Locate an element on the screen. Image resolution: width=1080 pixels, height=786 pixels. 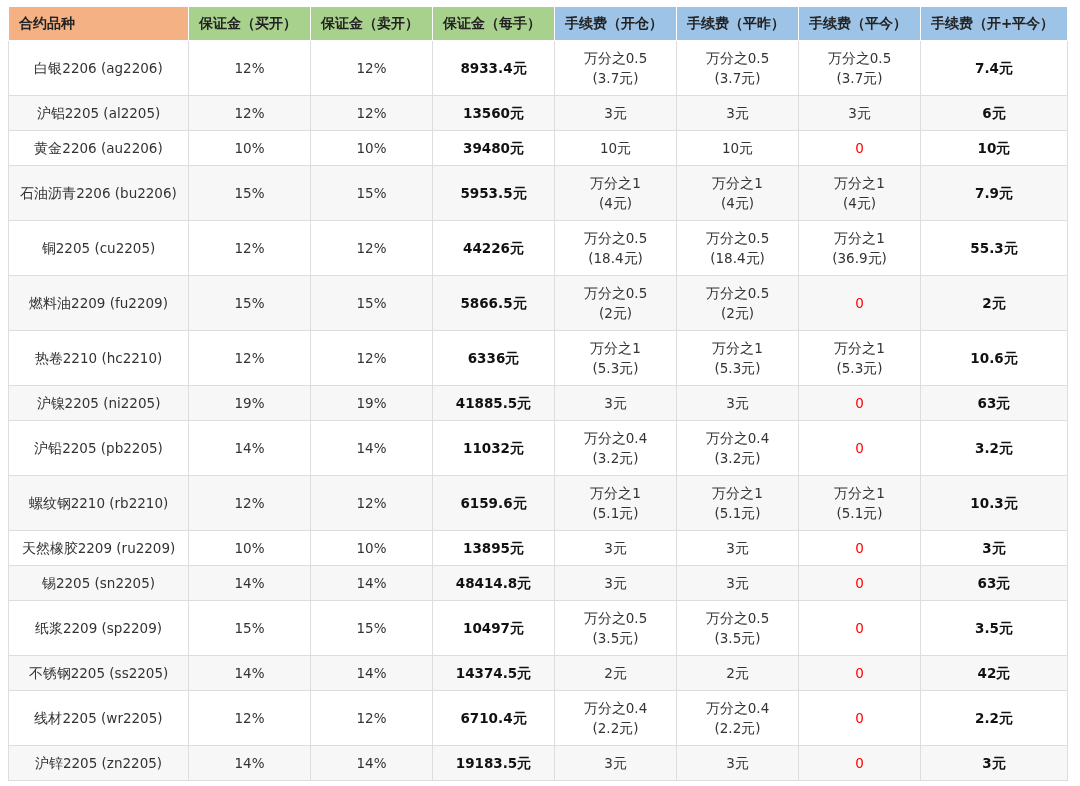
table-cell: 6159.6元 is located at coordinates (493, 503).